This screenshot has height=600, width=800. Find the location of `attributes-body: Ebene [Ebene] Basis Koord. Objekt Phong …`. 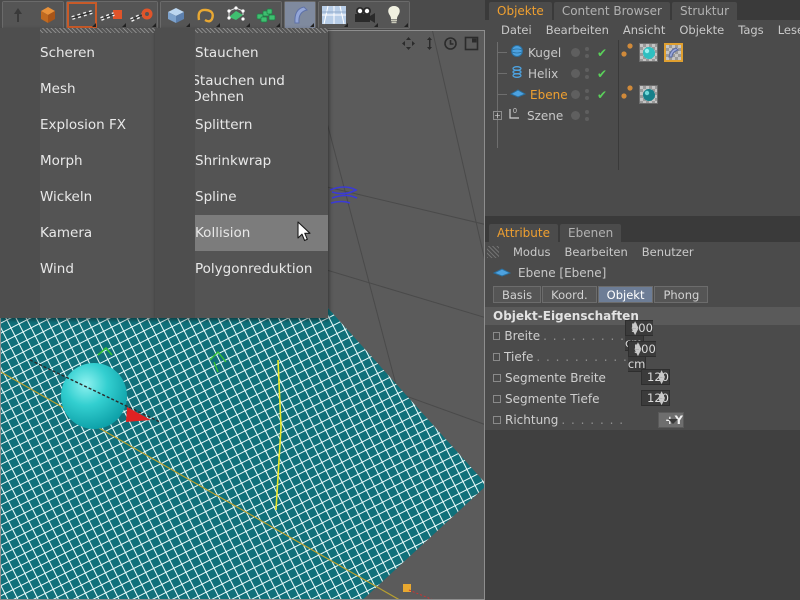

attributes-body: Ebene [Ebene] Basis Koord. Objekt Phong … is located at coordinates (642, 346).